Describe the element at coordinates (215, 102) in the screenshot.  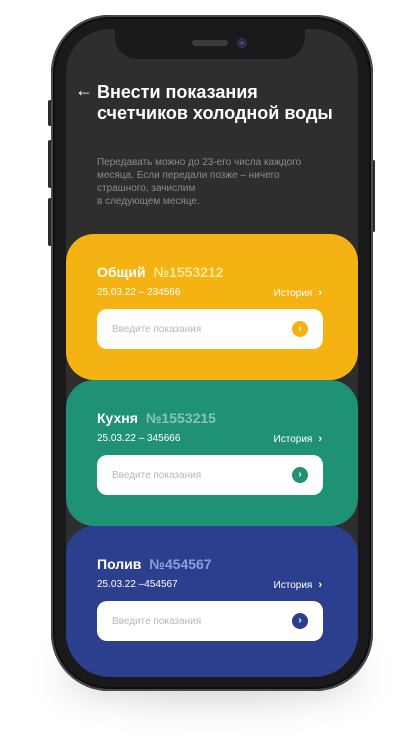
I see `page-title: Внести показания счетчиков холодной воды` at that location.